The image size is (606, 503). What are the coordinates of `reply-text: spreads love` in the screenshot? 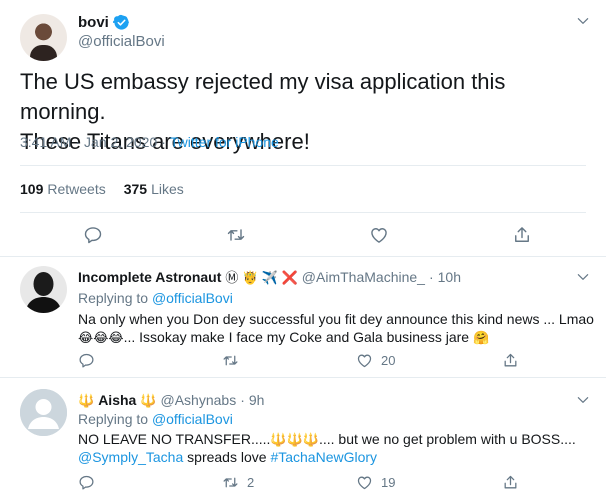 It's located at (227, 457).